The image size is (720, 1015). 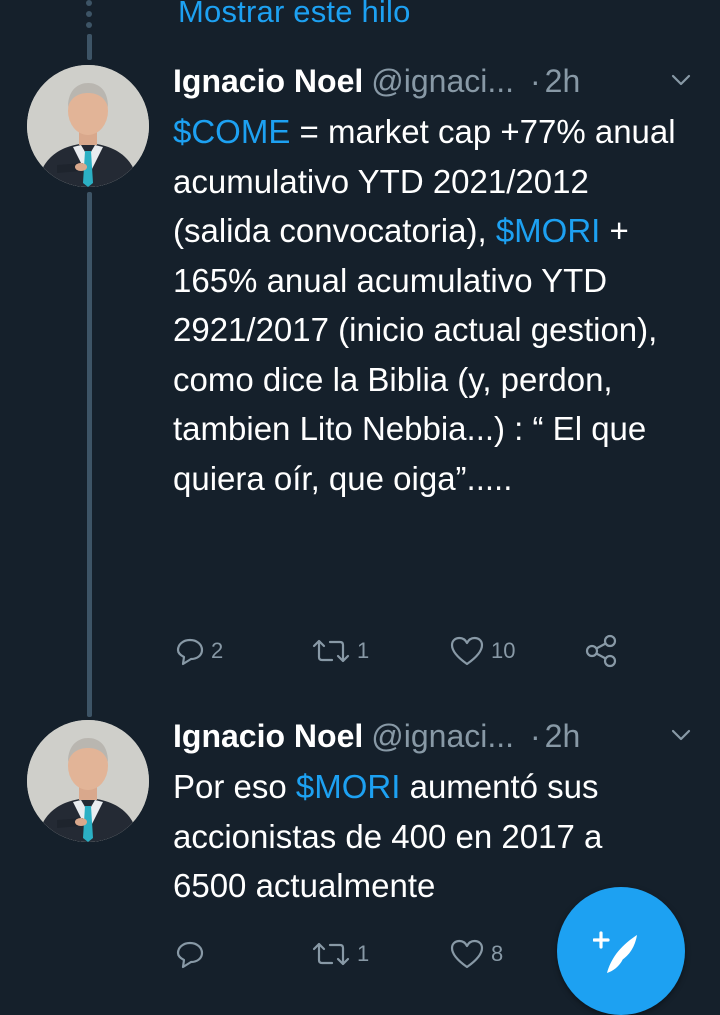 What do you see at coordinates (615, 952) in the screenshot?
I see `compose-tweet-icon` at bounding box center [615, 952].